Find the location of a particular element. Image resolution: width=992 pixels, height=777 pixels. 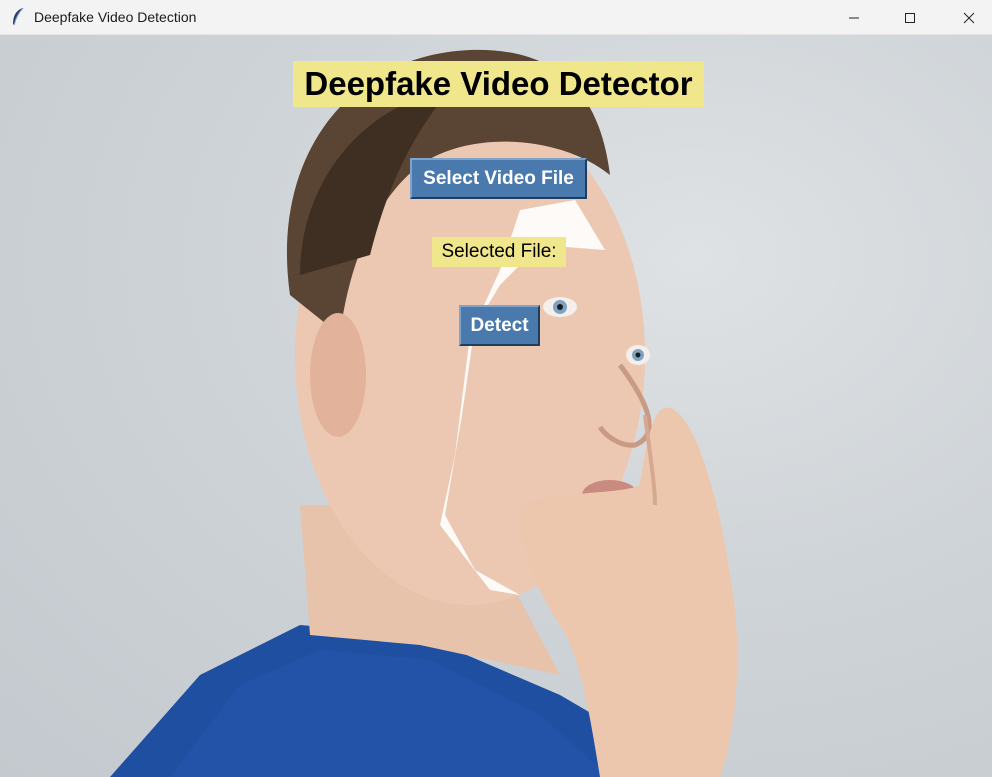

window-titlebar: Deepfake Video Detection is located at coordinates (496, 17).